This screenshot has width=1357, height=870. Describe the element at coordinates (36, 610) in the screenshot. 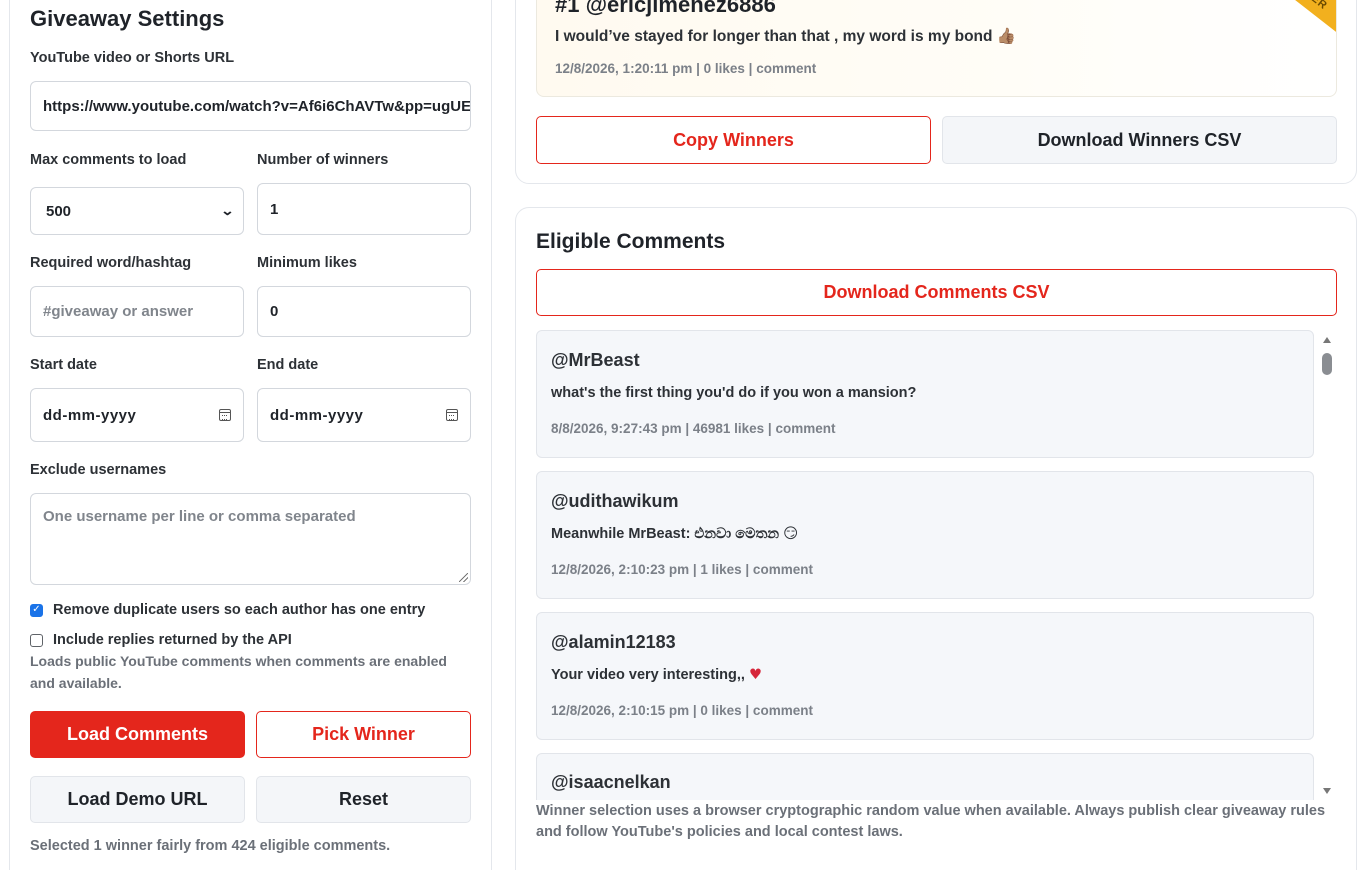

I see `dedupe-checkbox: ✓` at that location.